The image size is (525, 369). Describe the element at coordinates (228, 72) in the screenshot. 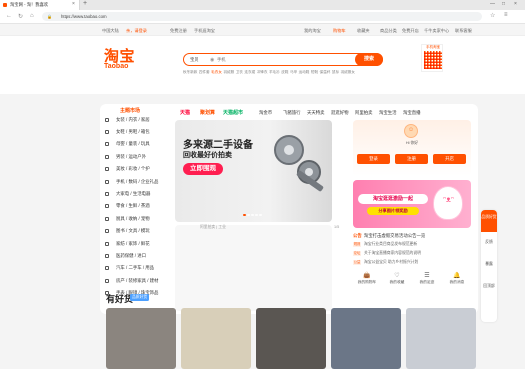

I see `hot-word-link: 羽绒服` at that location.